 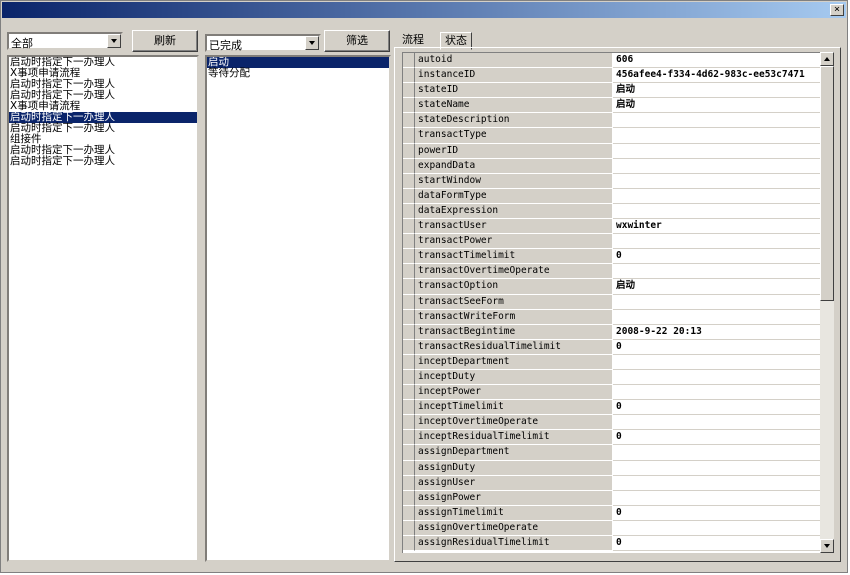 What do you see at coordinates (611, 468) in the screenshot?
I see `property-row: assignDuty` at bounding box center [611, 468].